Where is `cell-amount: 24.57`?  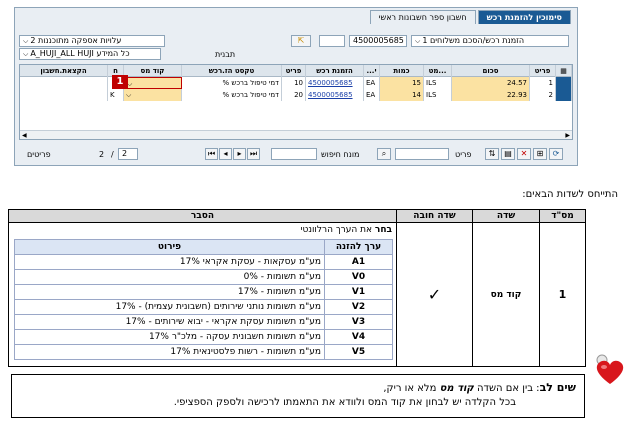
cell-amount: 24.57 is located at coordinates (491, 83).